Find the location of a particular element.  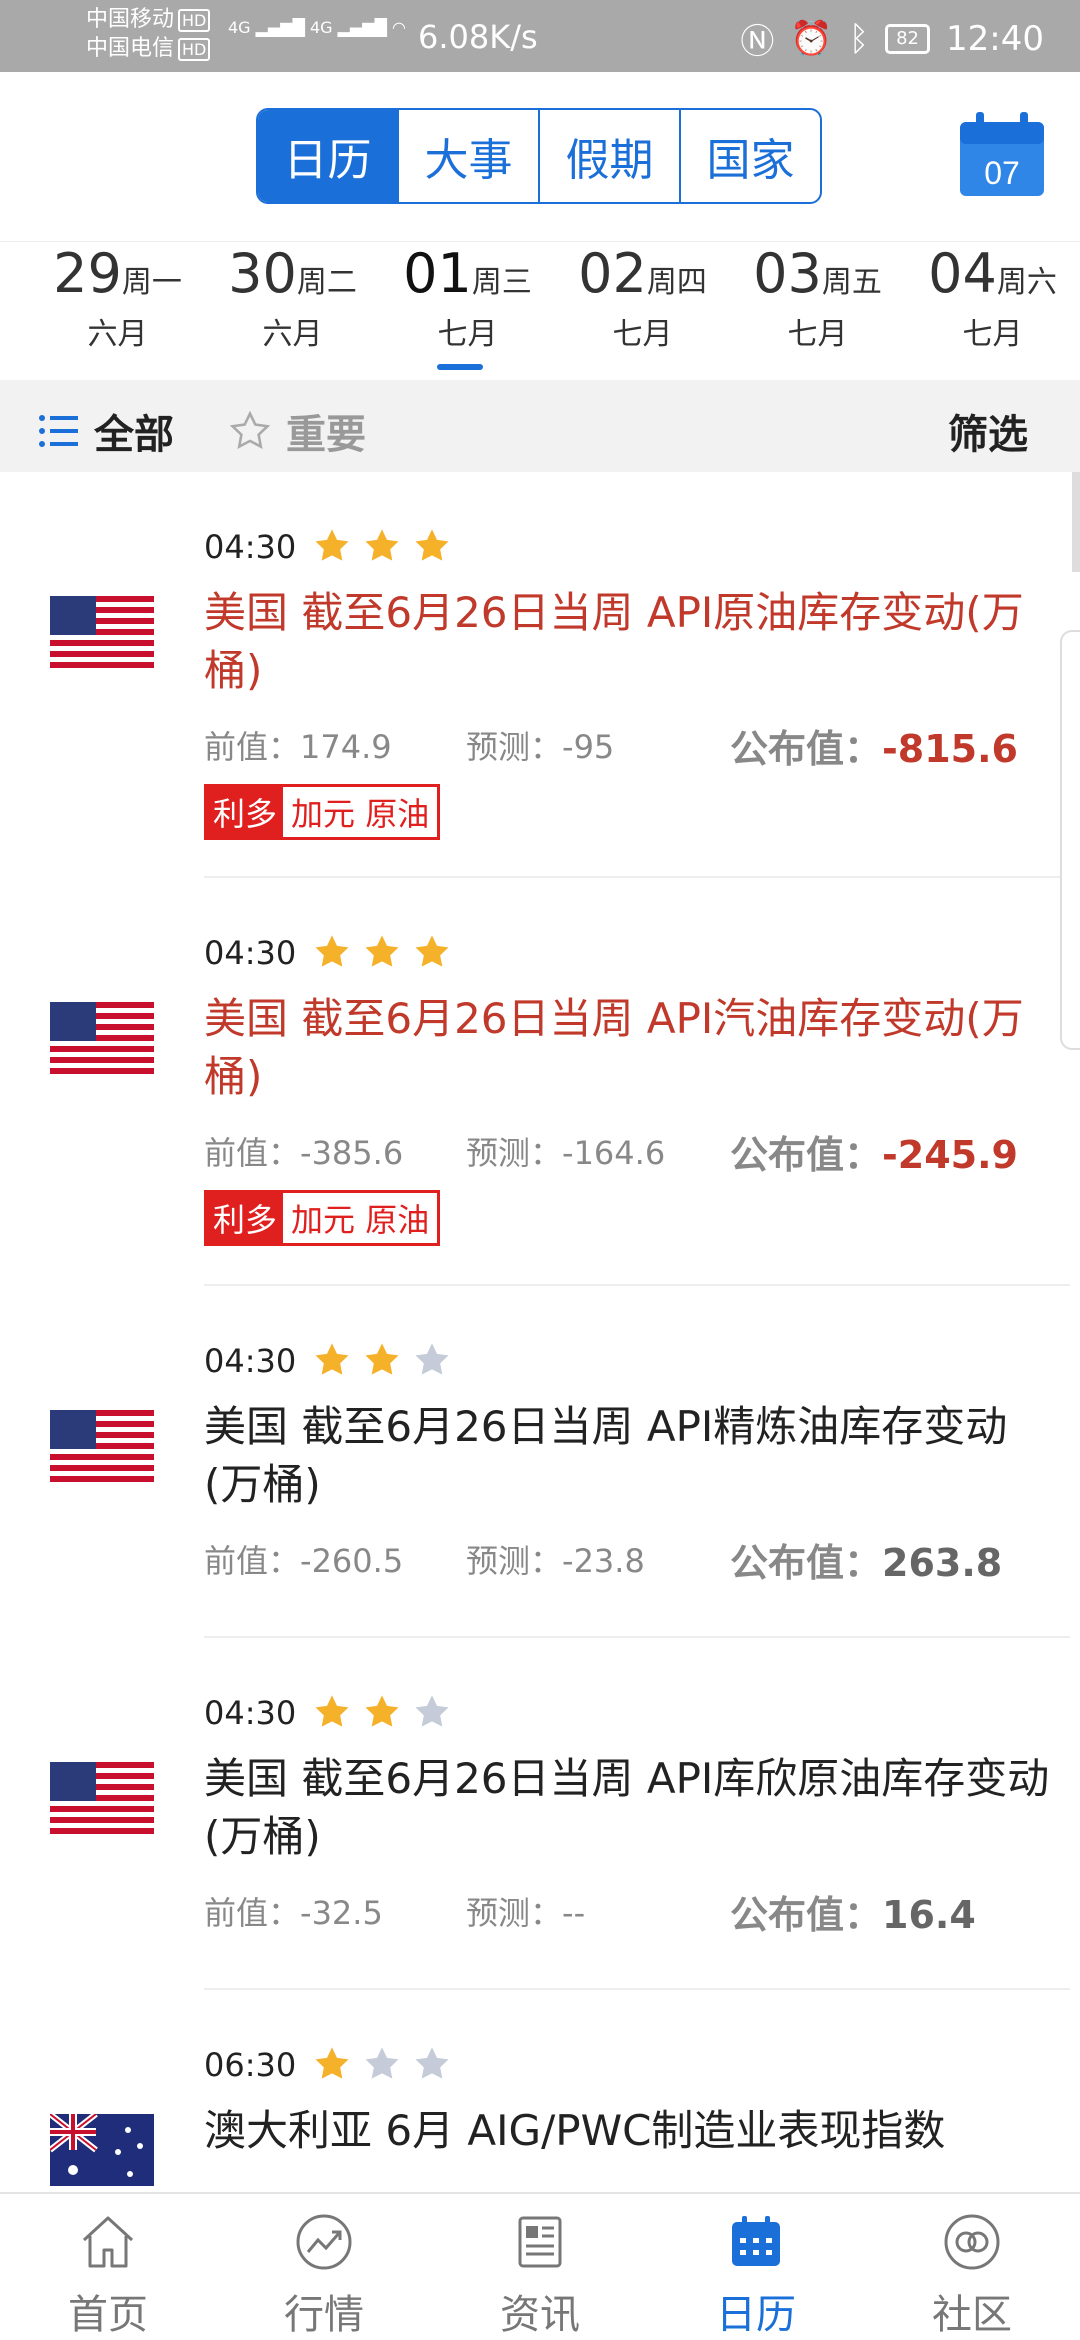

wifi-icon: ◠ is located at coordinates (398, 27).